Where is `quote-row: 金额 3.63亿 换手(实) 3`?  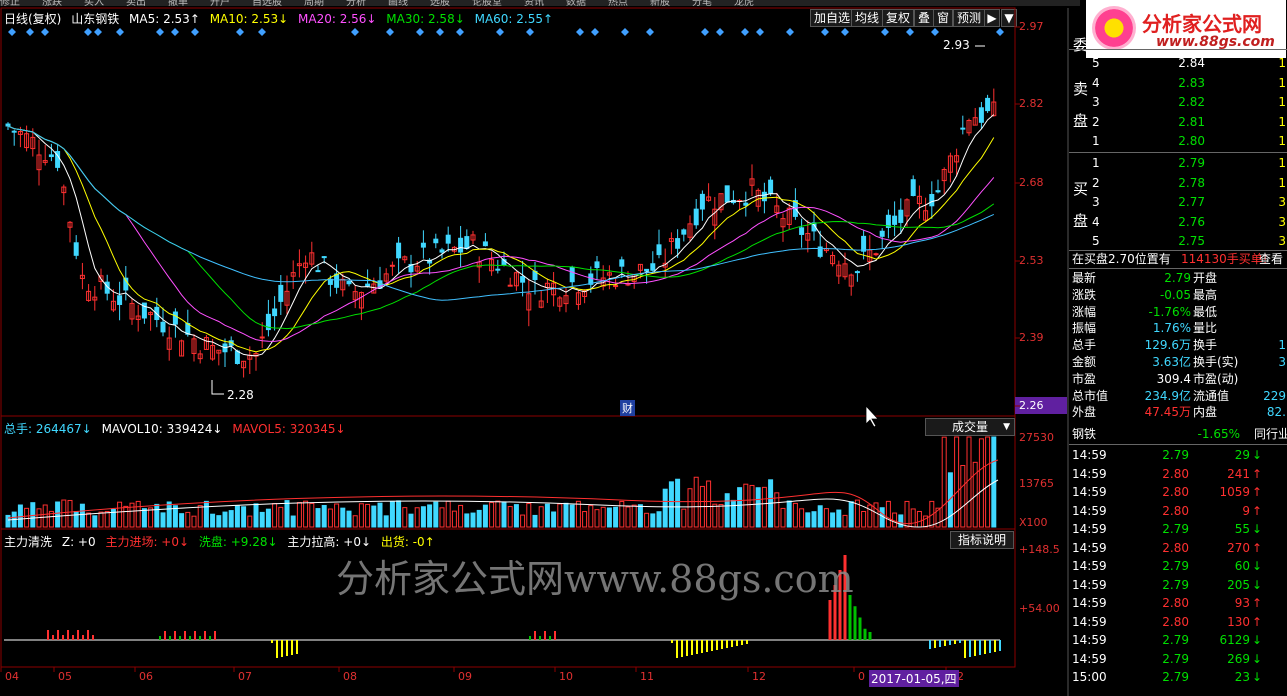 quote-row: 金额 3.63亿 换手(实) 3 is located at coordinates (1179, 362).